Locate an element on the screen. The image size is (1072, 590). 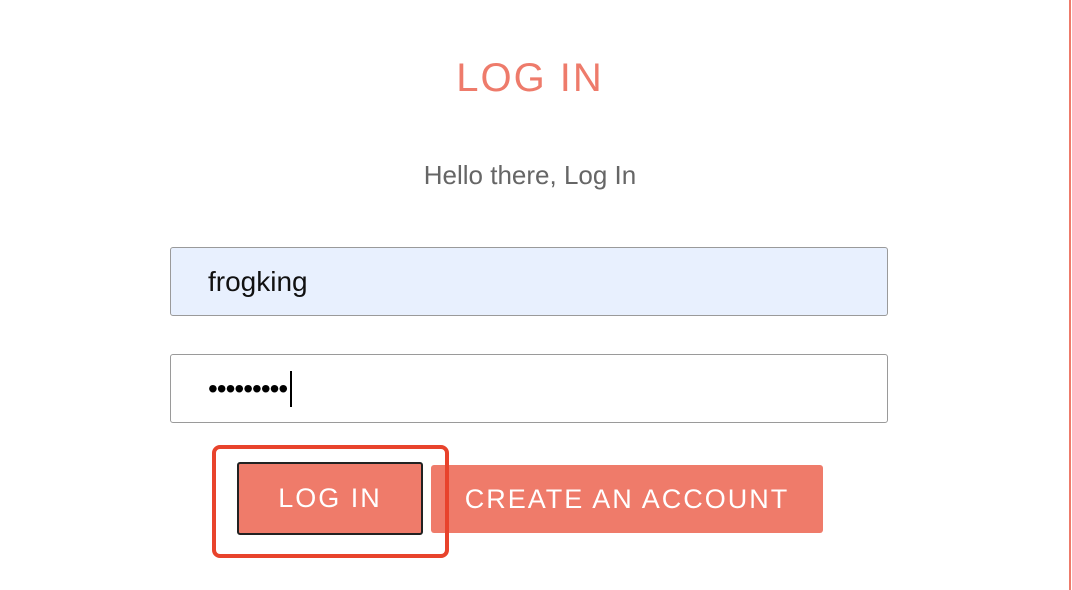
login-button: LOG IN is located at coordinates (330, 498).